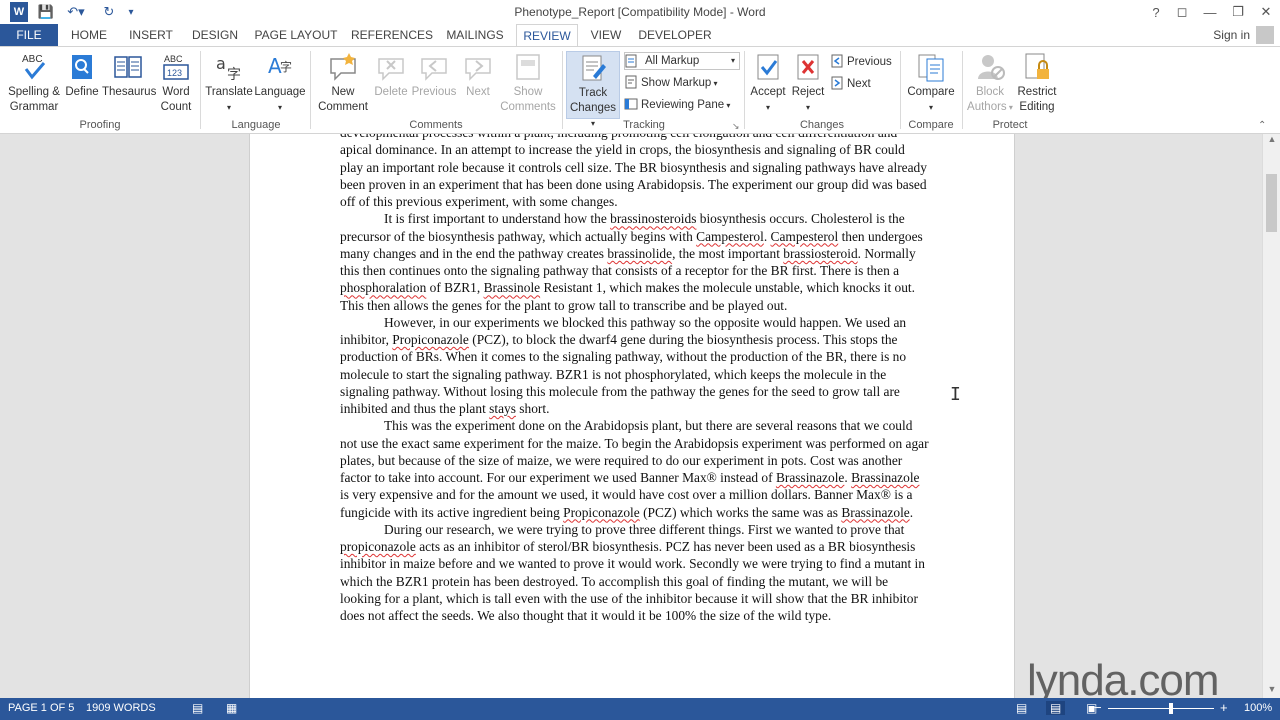  What do you see at coordinates (1262, 126) in the screenshot?
I see `collapse-ribbon-icon: ⌃` at bounding box center [1262, 126].